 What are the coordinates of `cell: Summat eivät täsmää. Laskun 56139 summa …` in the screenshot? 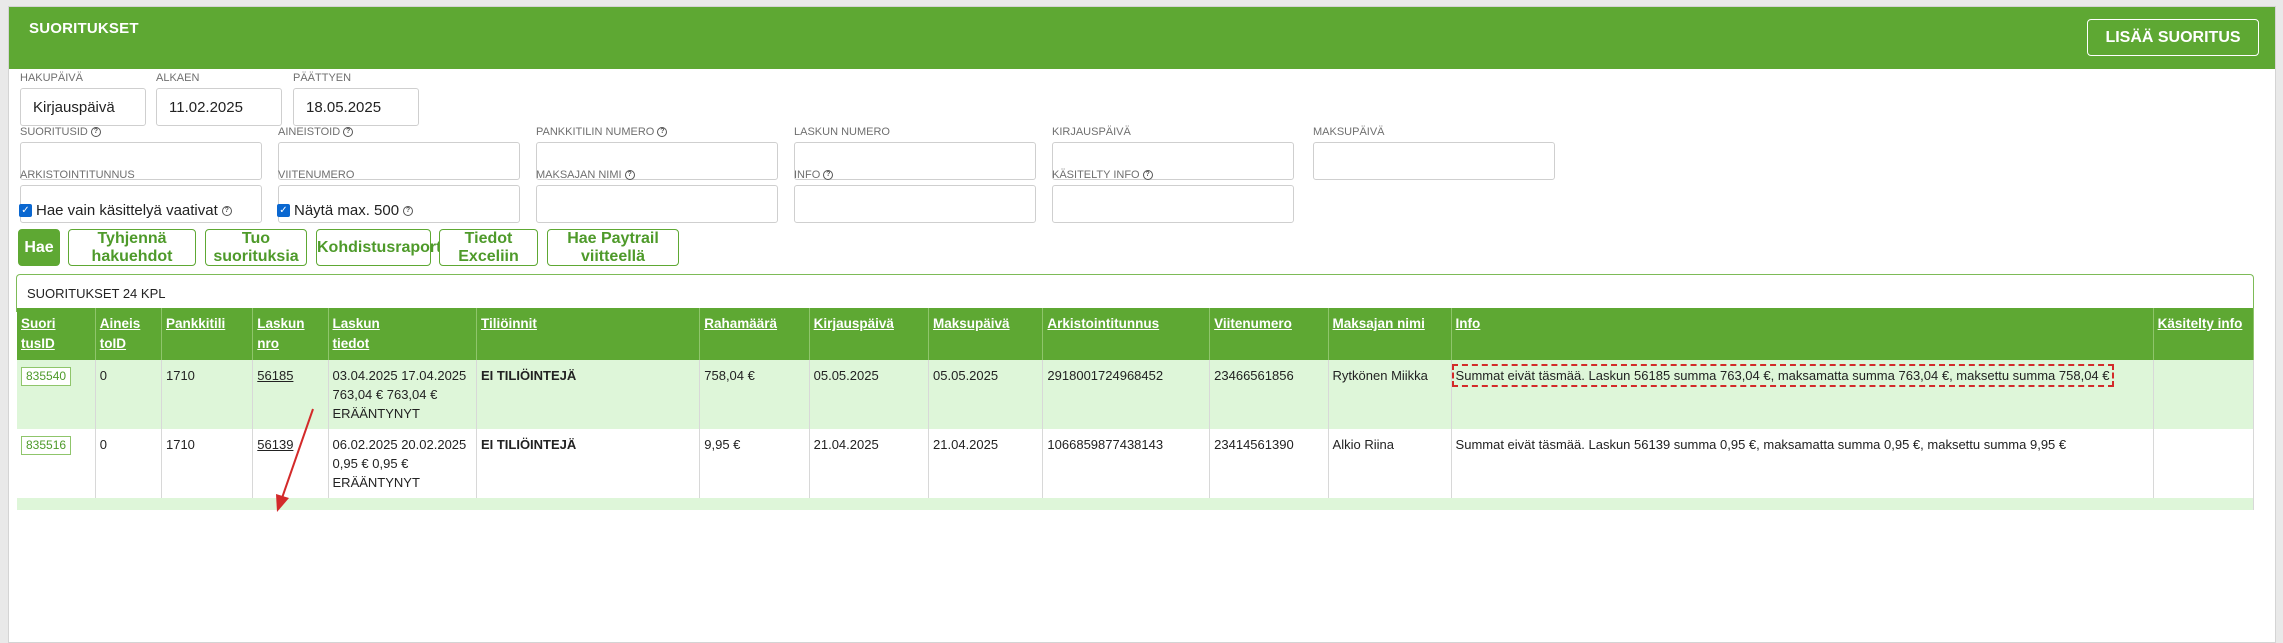 It's located at (1802, 463).